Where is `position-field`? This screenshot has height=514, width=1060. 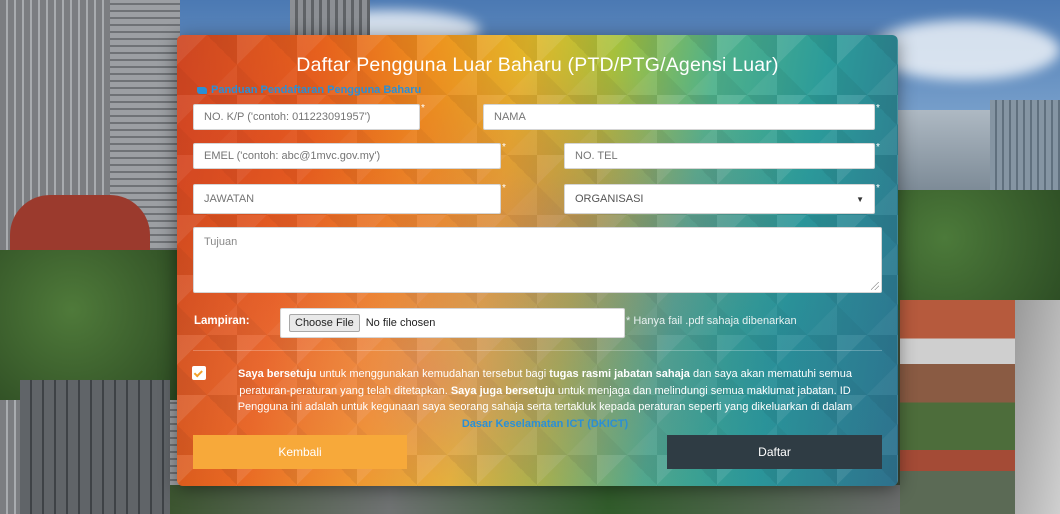 position-field is located at coordinates (347, 199).